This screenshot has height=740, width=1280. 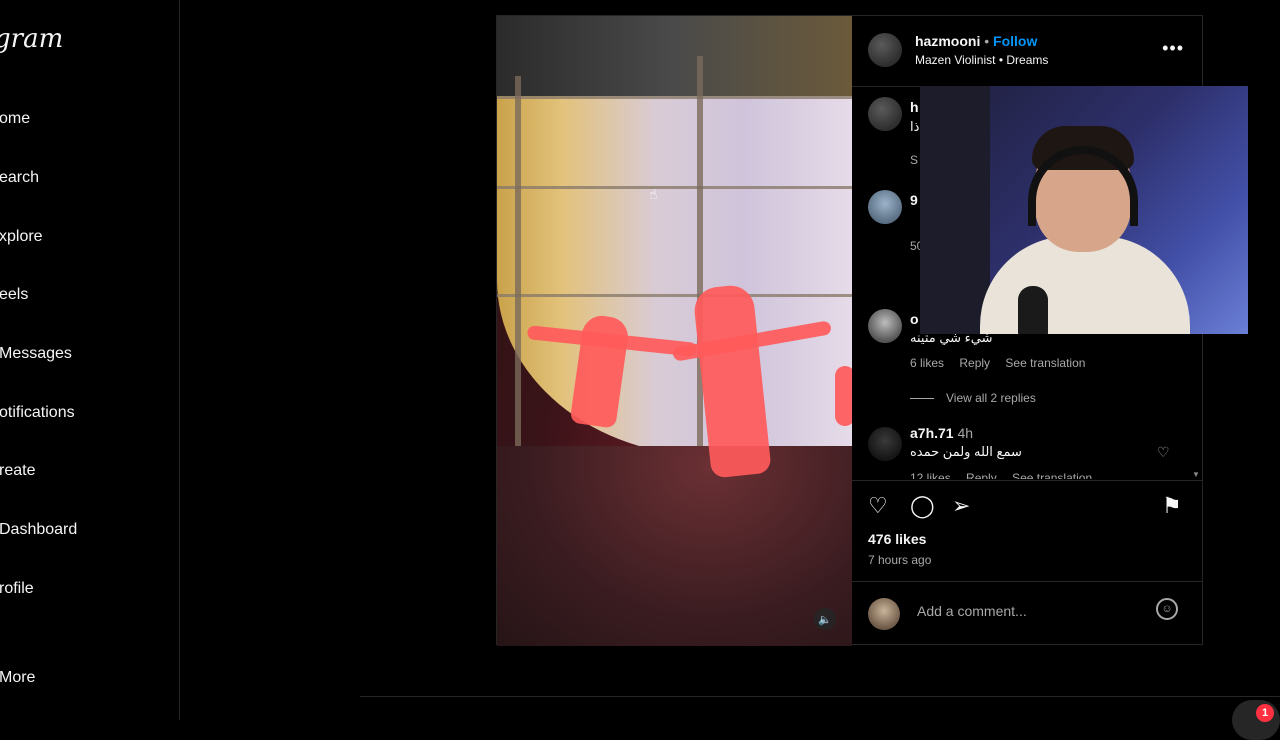 What do you see at coordinates (653, 194) in the screenshot?
I see `mouse-cursor-icon: ☝` at bounding box center [653, 194].